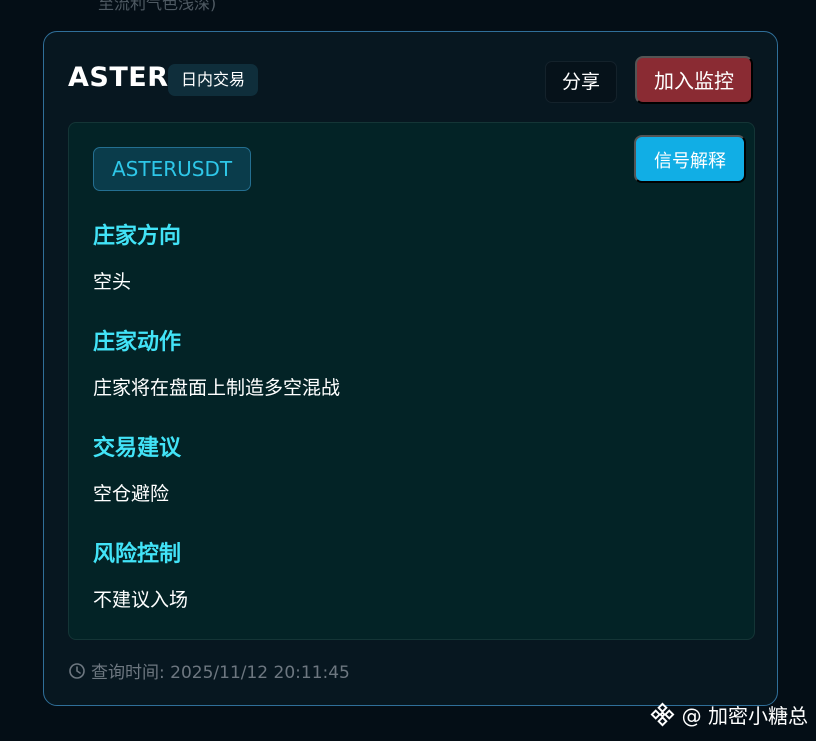 Image resolution: width=816 pixels, height=741 pixels. Describe the element at coordinates (77, 670) in the screenshot. I see `clock-icon` at that location.